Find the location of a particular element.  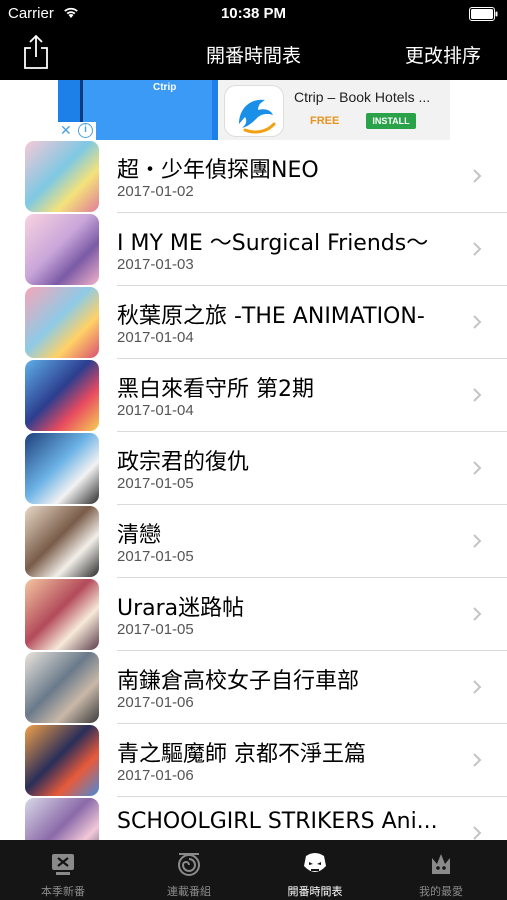

tab-bar: 本季新番 連載番組 開番時間表 我的最愛 is located at coordinates (253, 870).